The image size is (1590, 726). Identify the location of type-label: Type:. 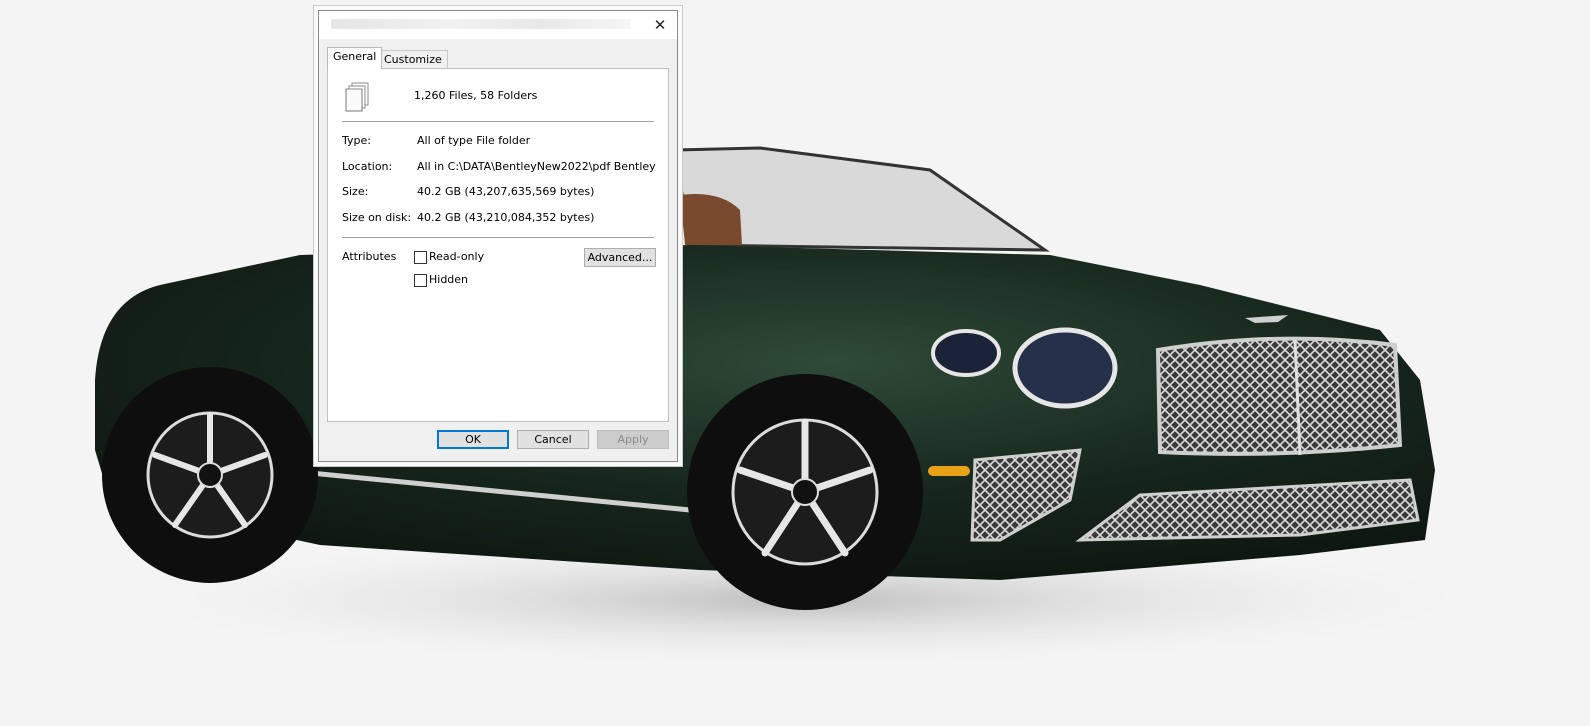
(356, 140).